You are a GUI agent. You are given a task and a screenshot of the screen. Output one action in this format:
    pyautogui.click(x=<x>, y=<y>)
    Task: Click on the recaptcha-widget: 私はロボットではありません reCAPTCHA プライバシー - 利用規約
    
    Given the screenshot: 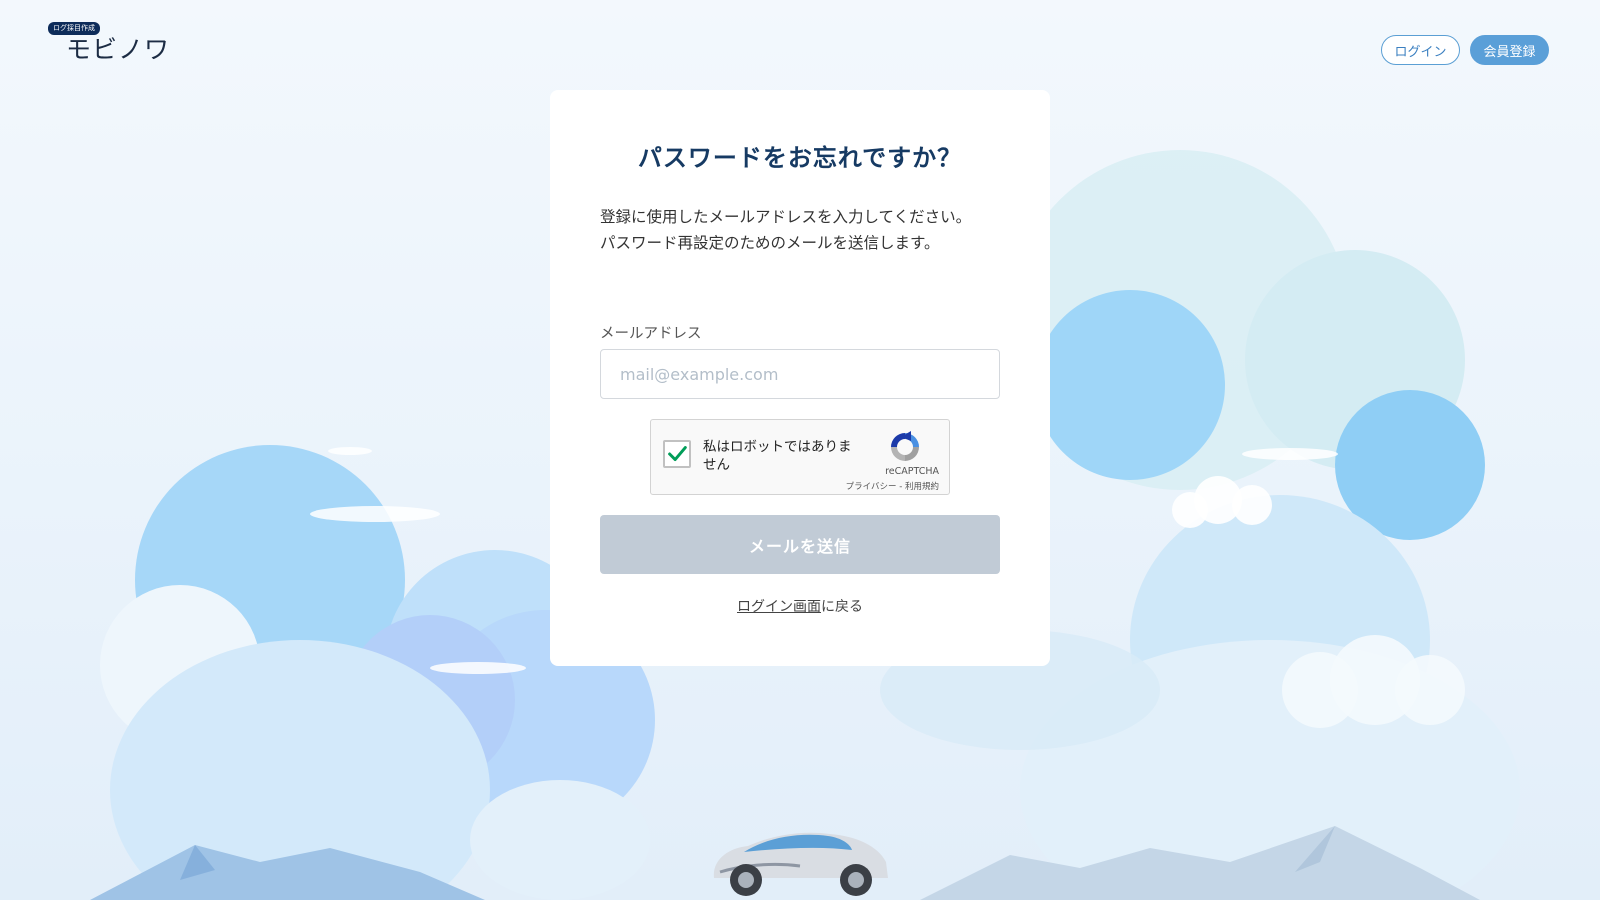 What is the action you would take?
    pyautogui.click(x=800, y=457)
    